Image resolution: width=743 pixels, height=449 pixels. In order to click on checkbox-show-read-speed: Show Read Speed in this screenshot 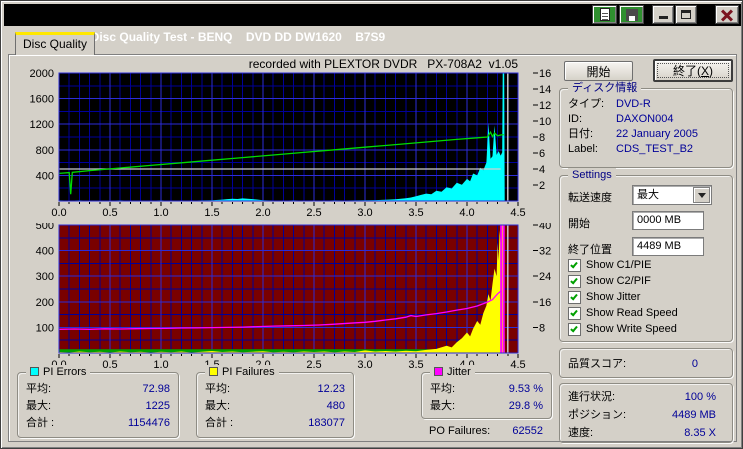, I will do `click(623, 313)`.